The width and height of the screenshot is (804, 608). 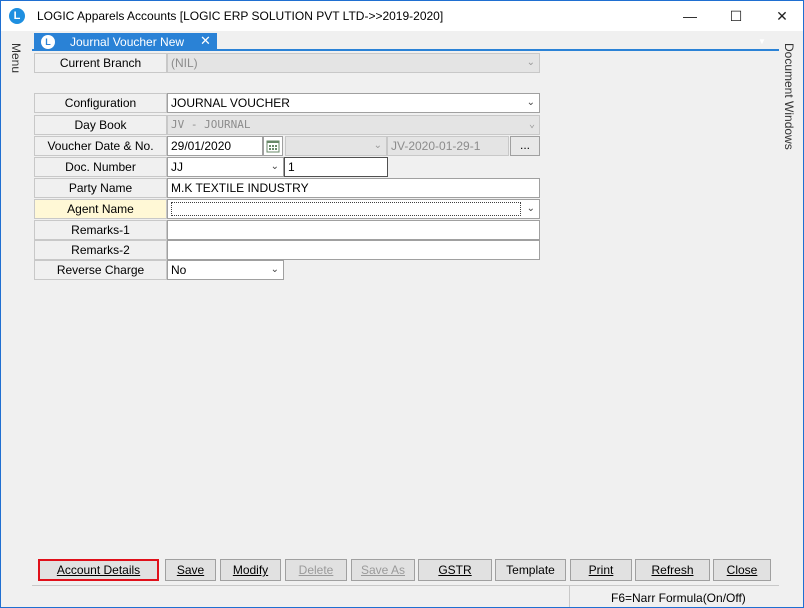 What do you see at coordinates (16, 320) in the screenshot?
I see `menu-rail` at bounding box center [16, 320].